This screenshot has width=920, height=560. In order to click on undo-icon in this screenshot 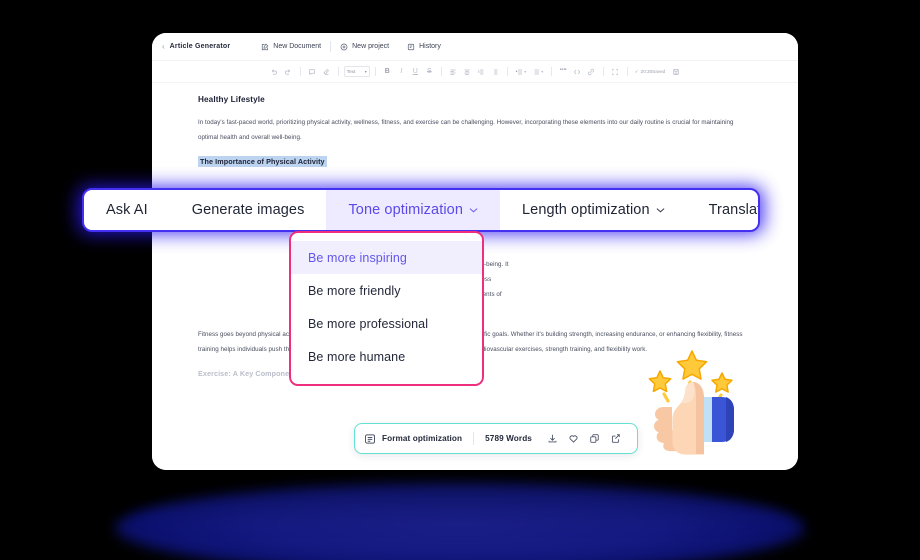, I will do `click(274, 71)`.